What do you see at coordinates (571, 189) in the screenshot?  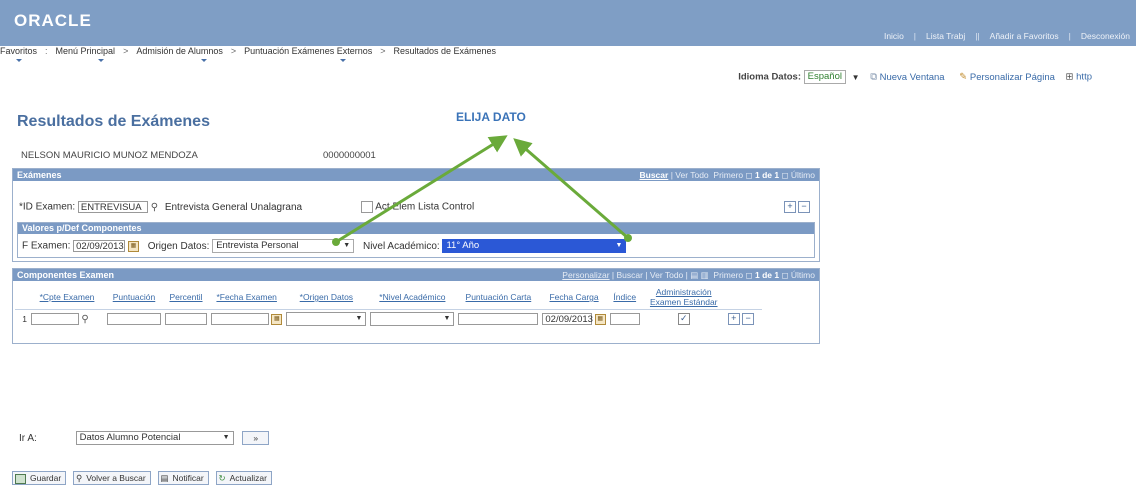 I see `arrow-to-nivel` at bounding box center [571, 189].